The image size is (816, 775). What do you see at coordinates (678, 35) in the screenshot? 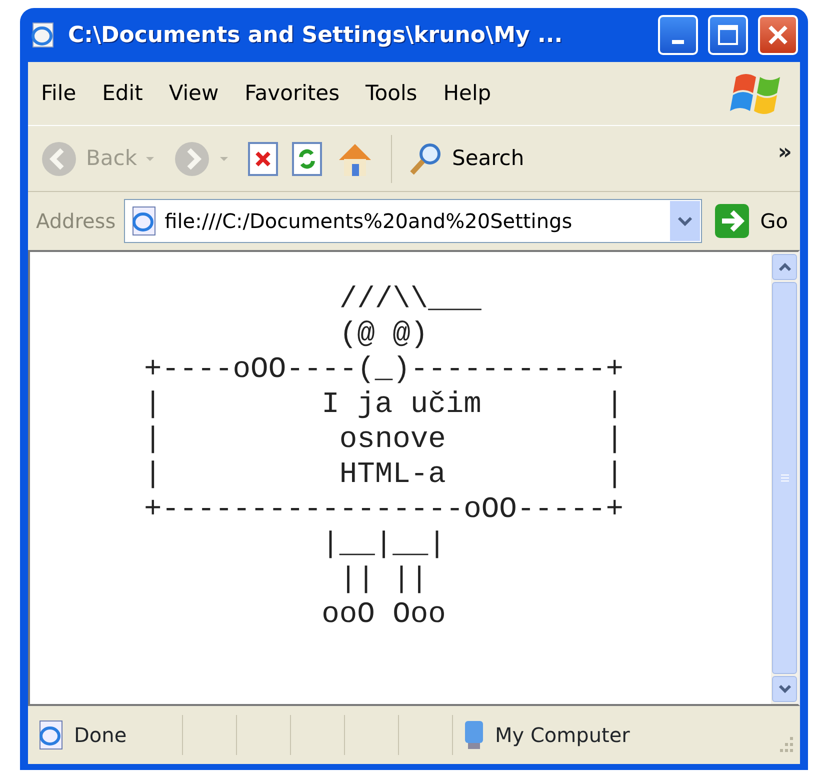
I see `minimize-button` at bounding box center [678, 35].